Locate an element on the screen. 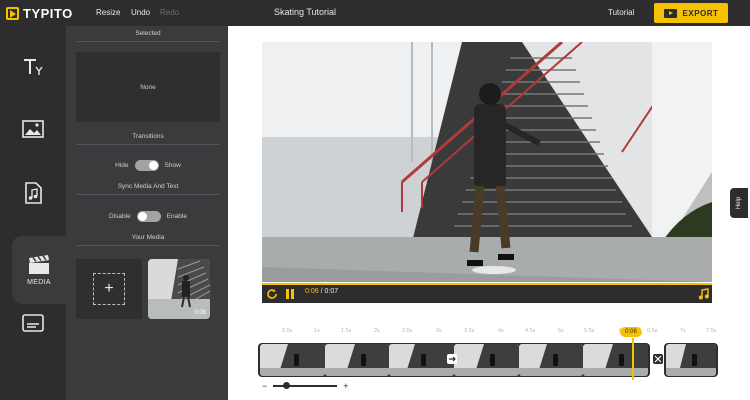 Image resolution: width=750 pixels, height=400 pixels. sync-on-label: Enable is located at coordinates (176, 216).